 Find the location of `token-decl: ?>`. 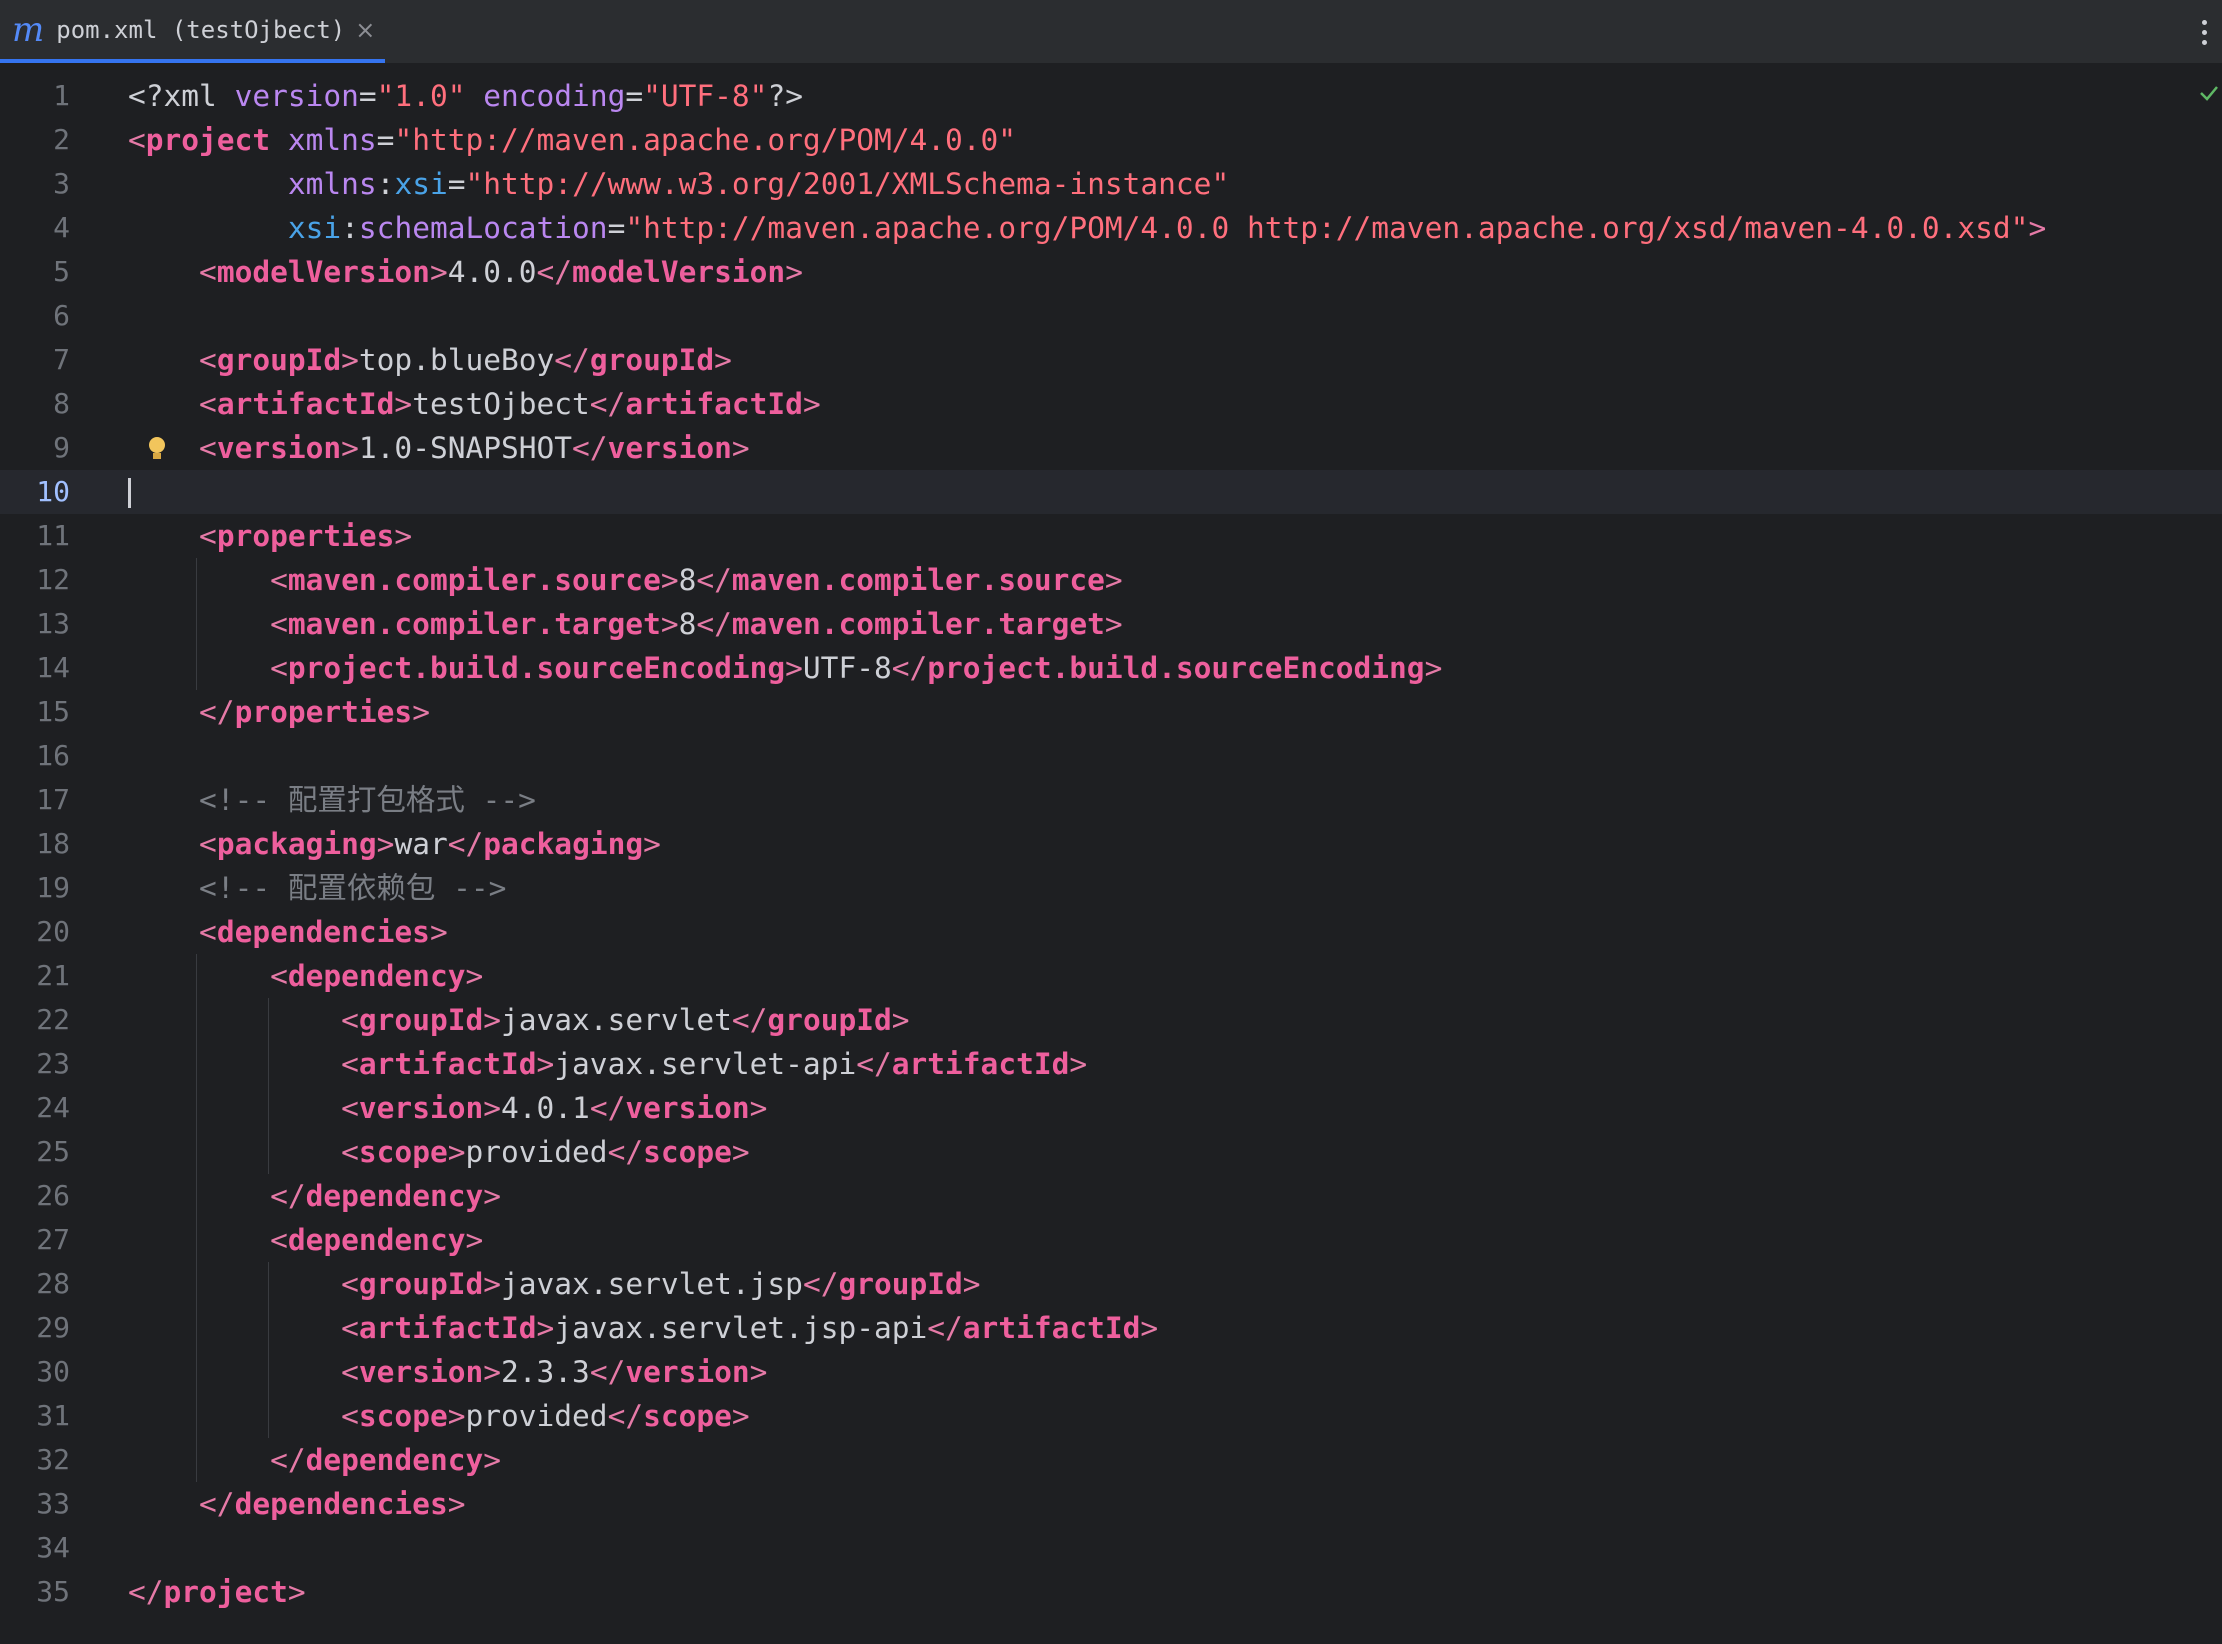

token-decl: ?> is located at coordinates (785, 96).